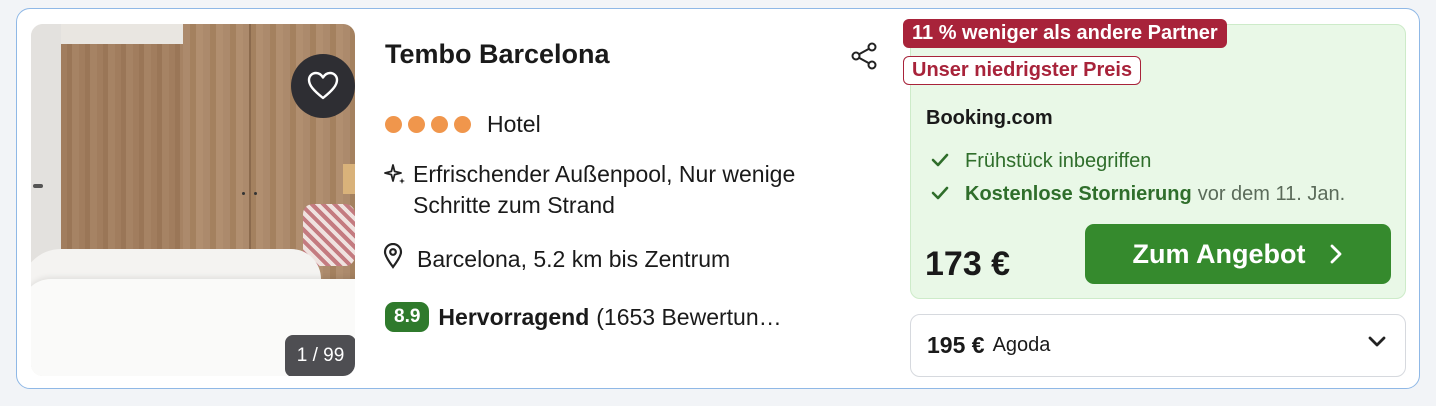 This screenshot has width=1436, height=406. Describe the element at coordinates (1065, 33) in the screenshot. I see `saving-badge: 11 % weniger als andere Partner` at that location.